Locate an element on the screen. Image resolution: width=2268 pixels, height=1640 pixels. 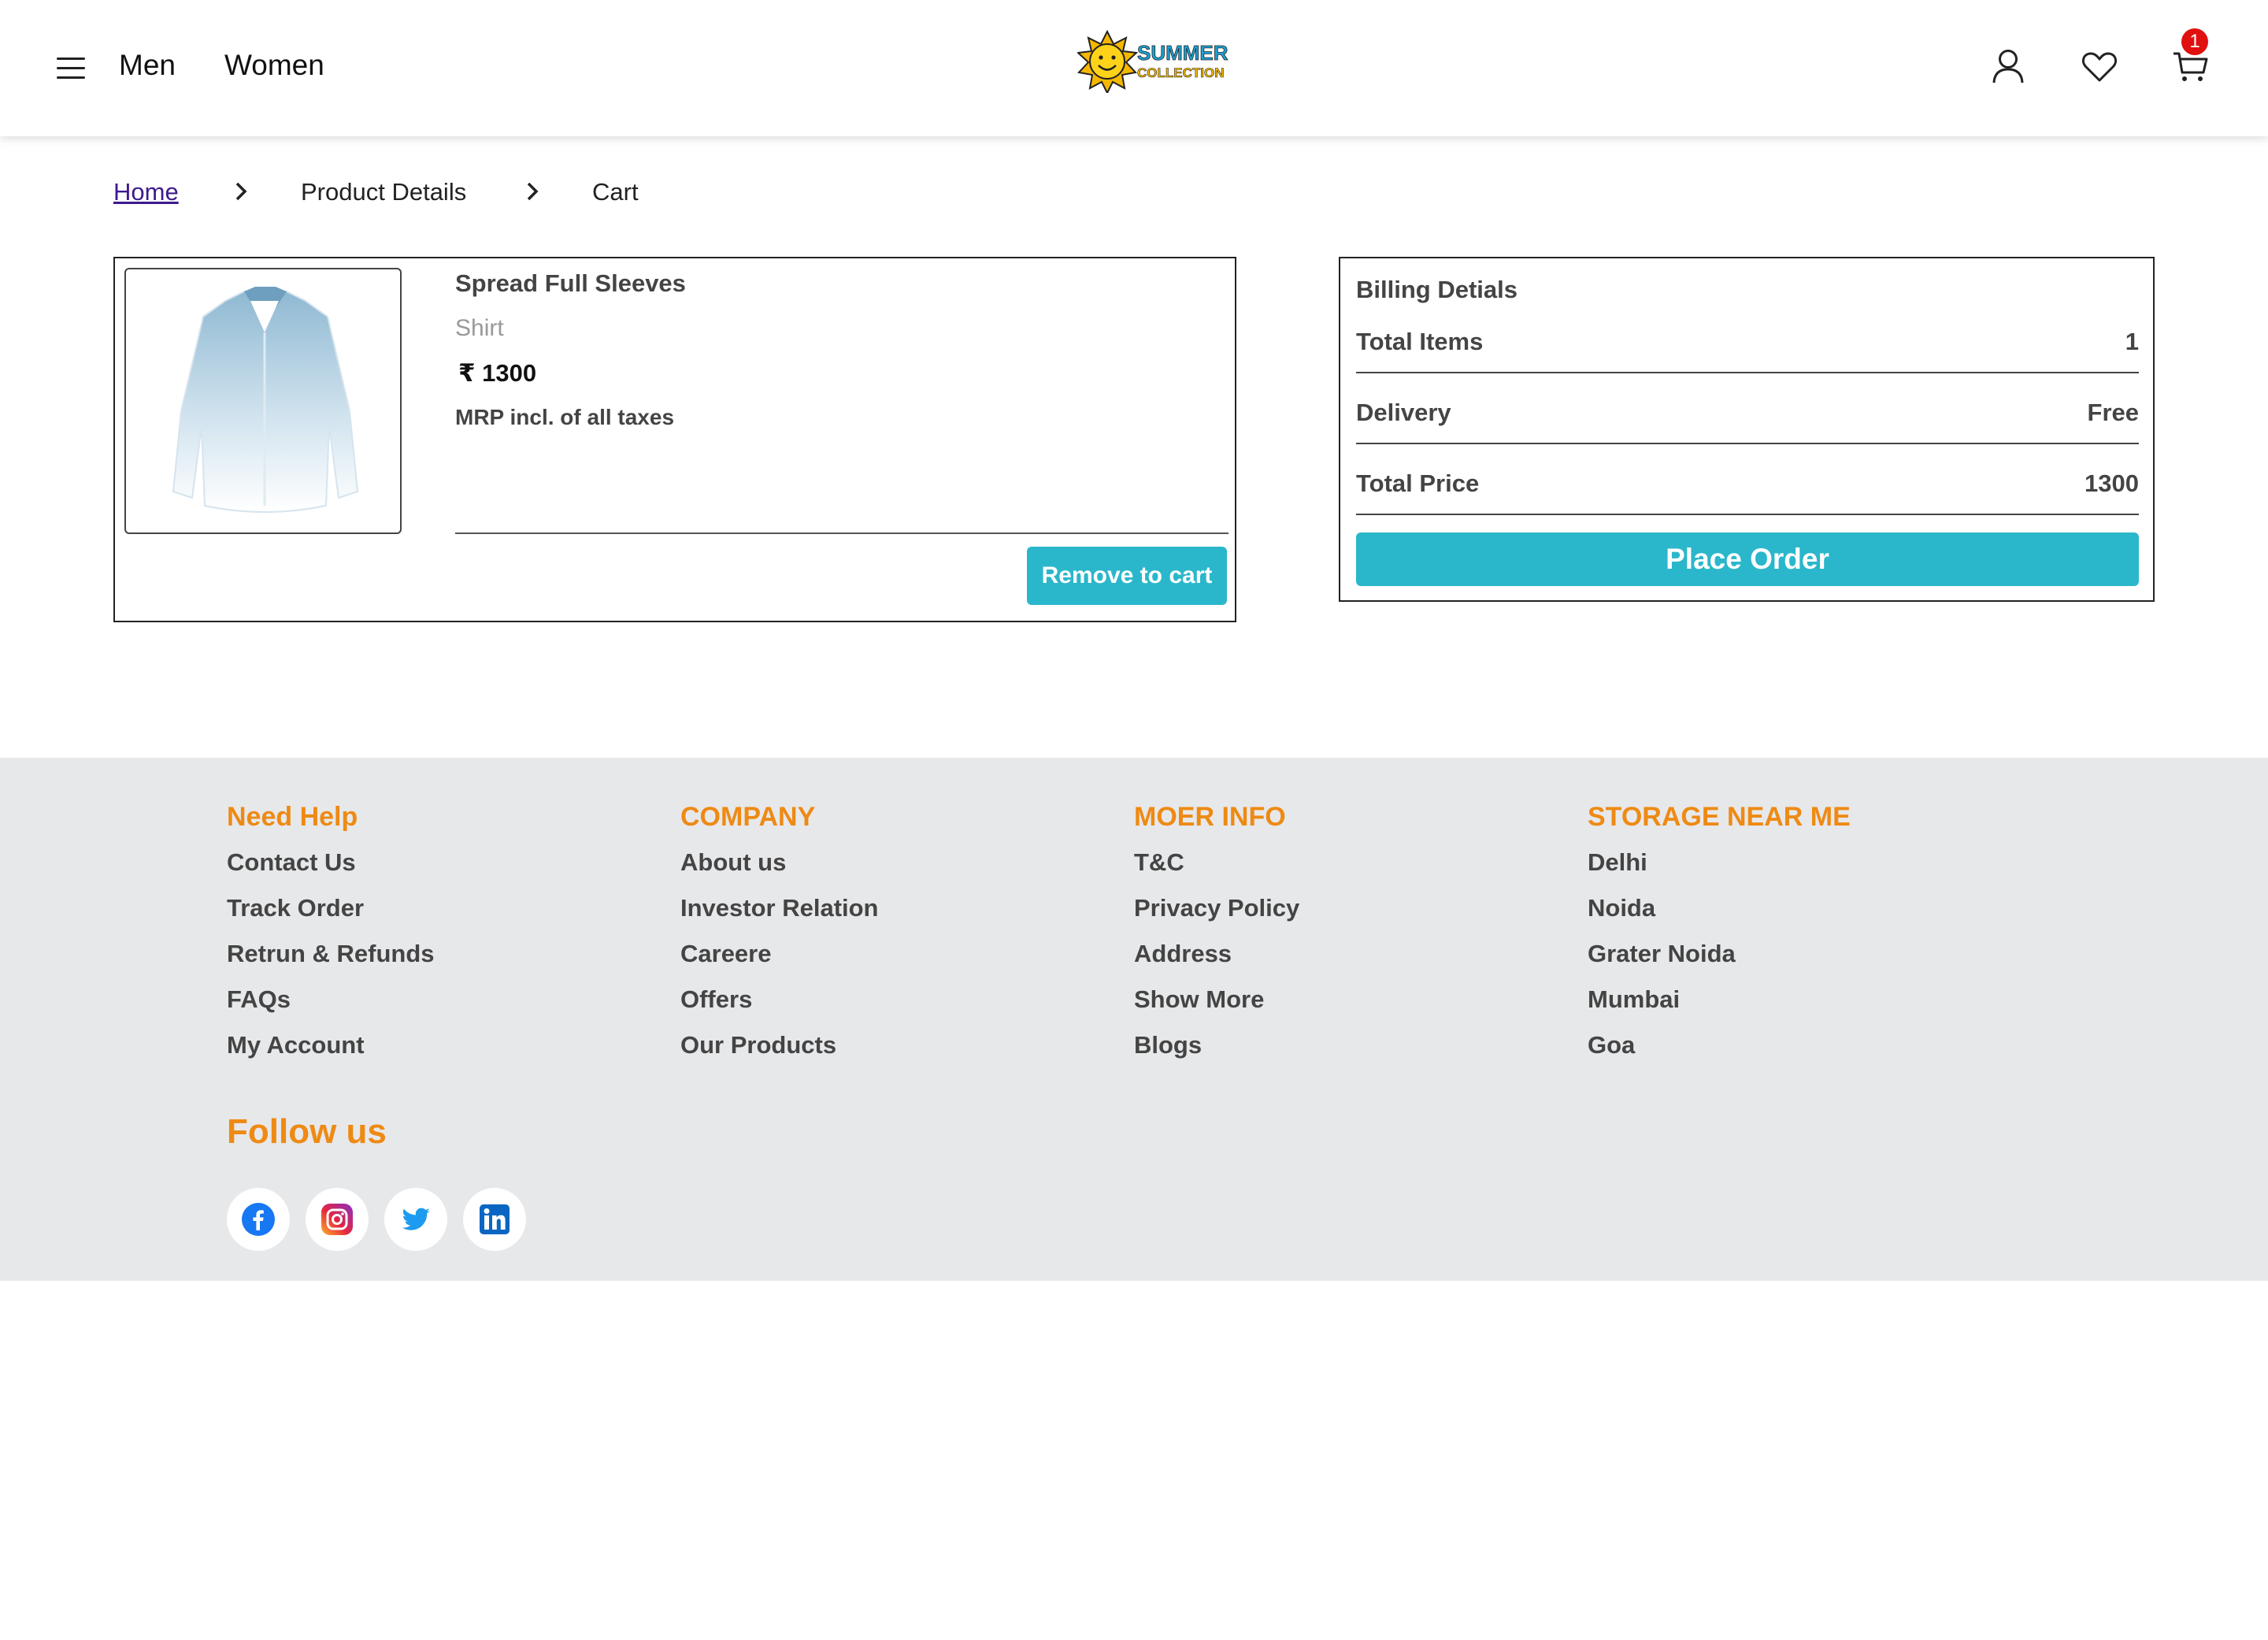
billing-row-value: 1 is located at coordinates (2132, 341).